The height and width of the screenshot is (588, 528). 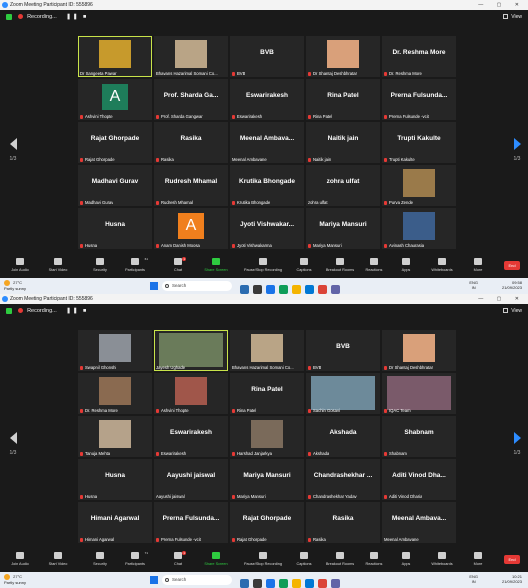 I want to click on participant-tile: zohra ulfat zohra ulfat, so click(x=343, y=185).